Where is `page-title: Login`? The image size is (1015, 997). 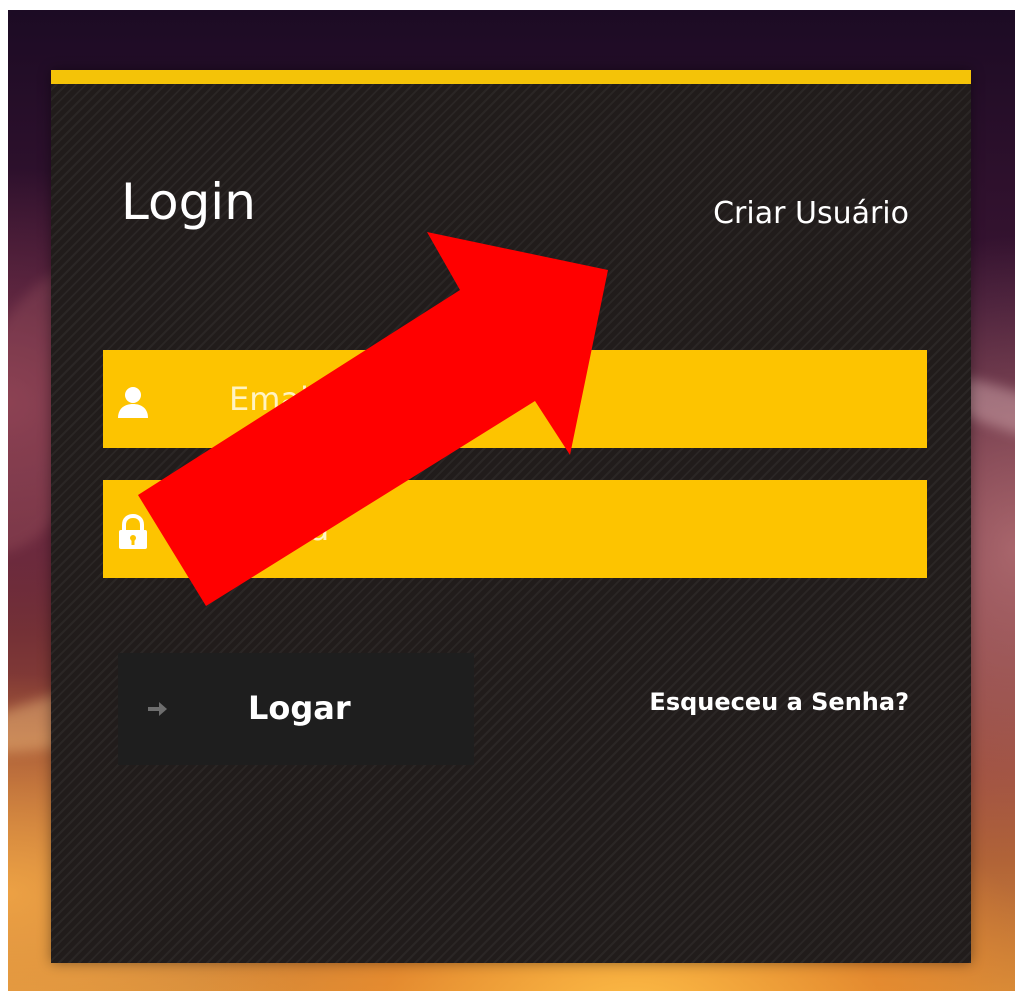 page-title: Login is located at coordinates (188, 202).